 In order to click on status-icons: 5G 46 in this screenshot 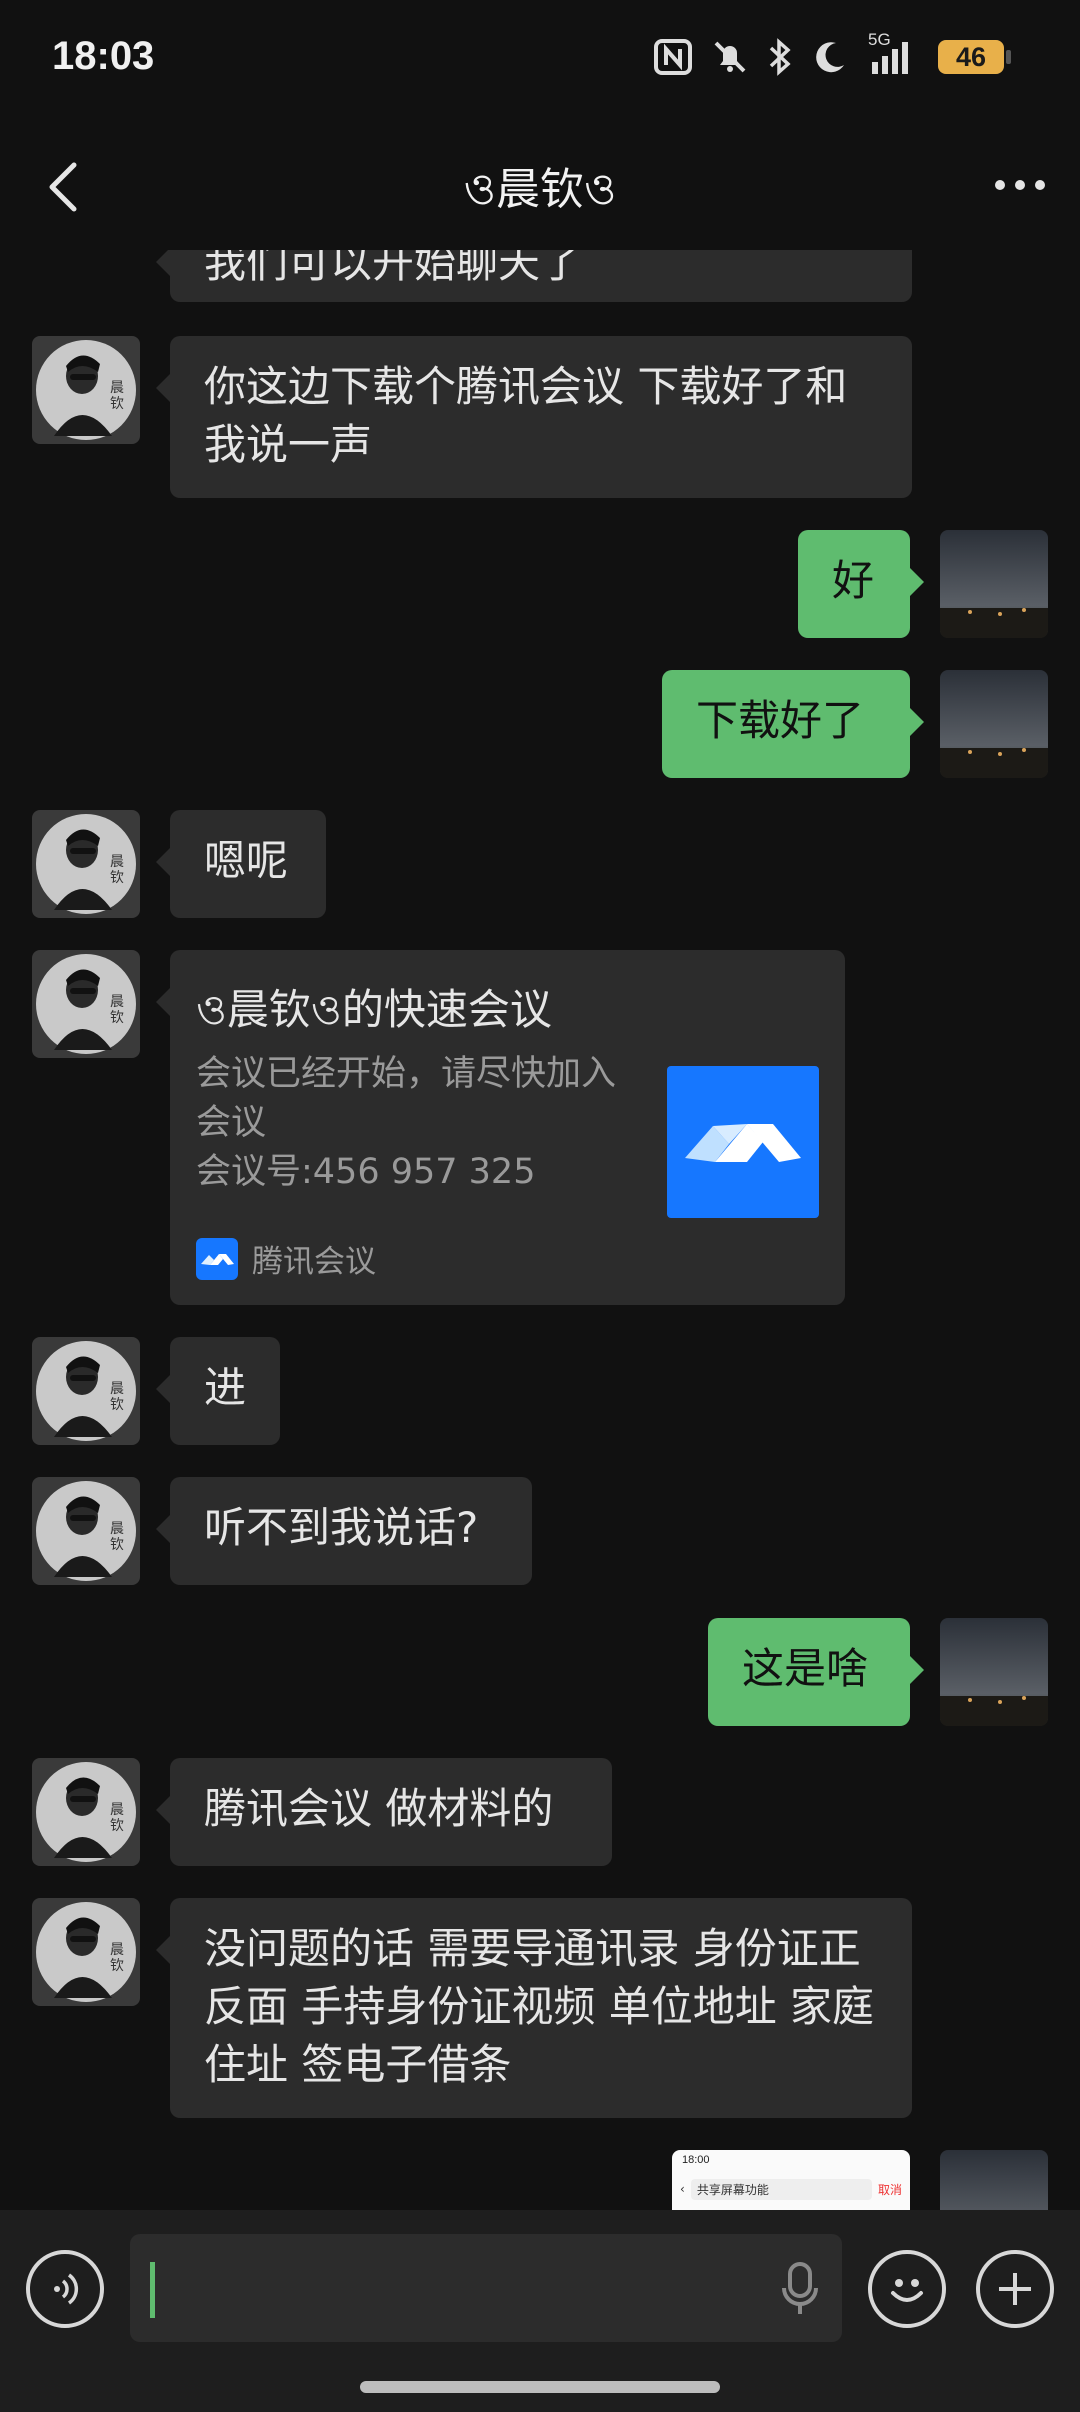, I will do `click(832, 53)`.